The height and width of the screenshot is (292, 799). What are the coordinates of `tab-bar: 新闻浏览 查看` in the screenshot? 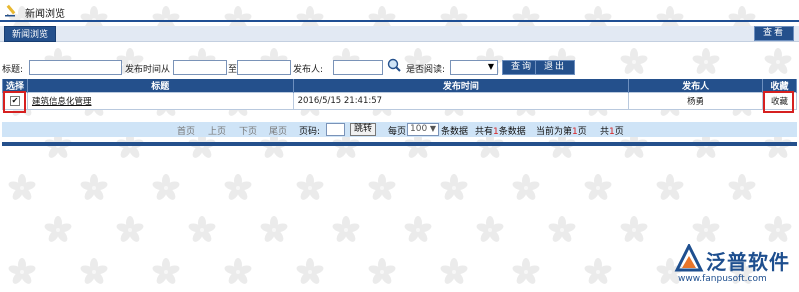 It's located at (399, 34).